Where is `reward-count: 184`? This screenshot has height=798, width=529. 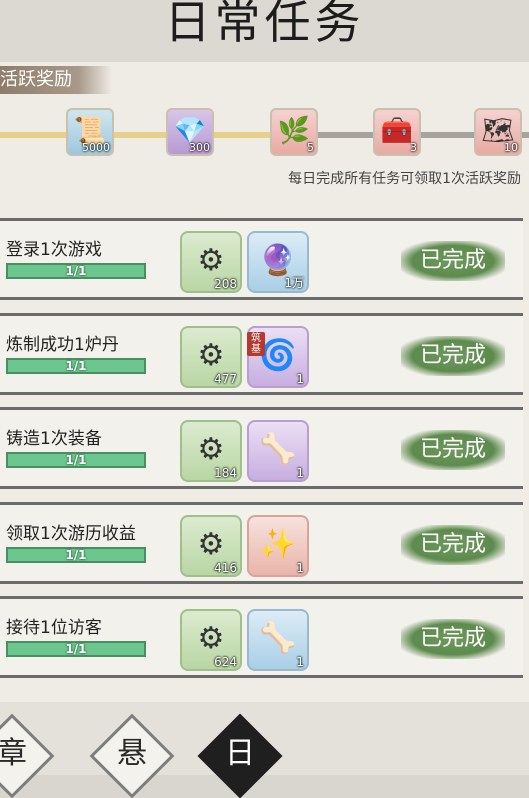 reward-count: 184 is located at coordinates (225, 473).